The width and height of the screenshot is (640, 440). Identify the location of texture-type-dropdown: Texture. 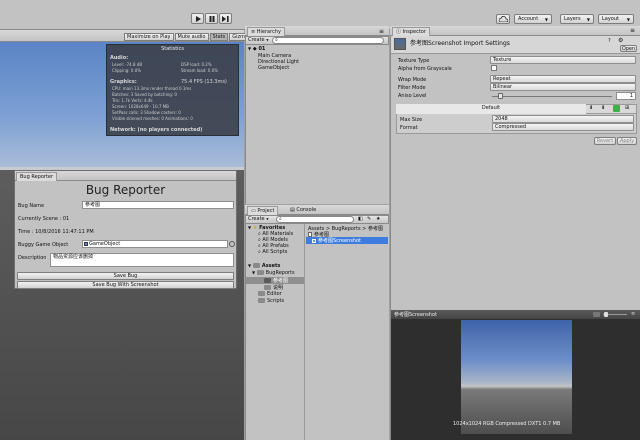
(563, 60).